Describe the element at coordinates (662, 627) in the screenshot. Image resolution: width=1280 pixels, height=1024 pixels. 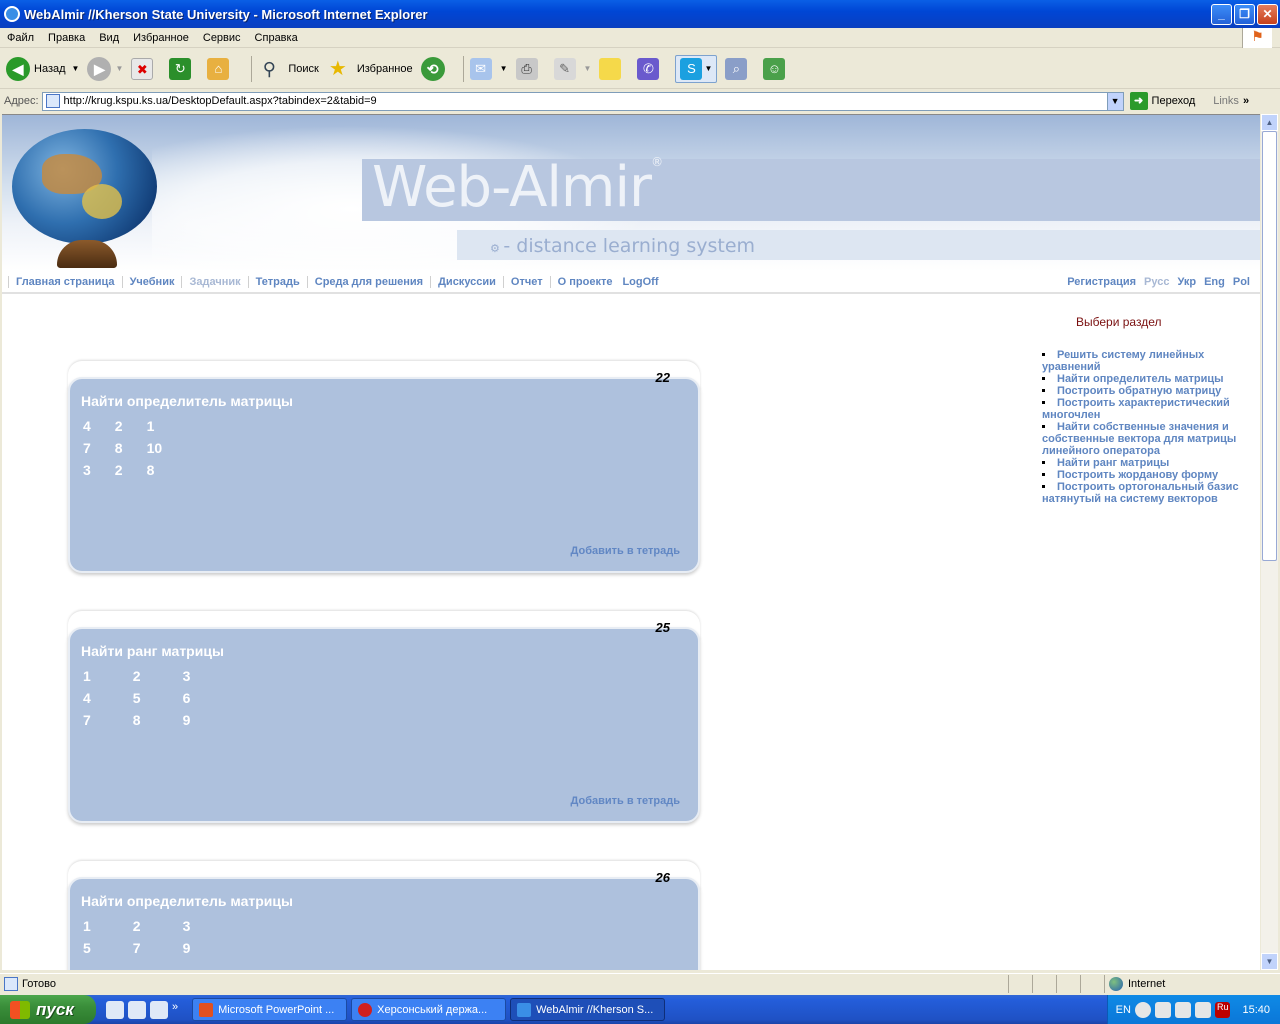
I see `task-number: 25` at that location.